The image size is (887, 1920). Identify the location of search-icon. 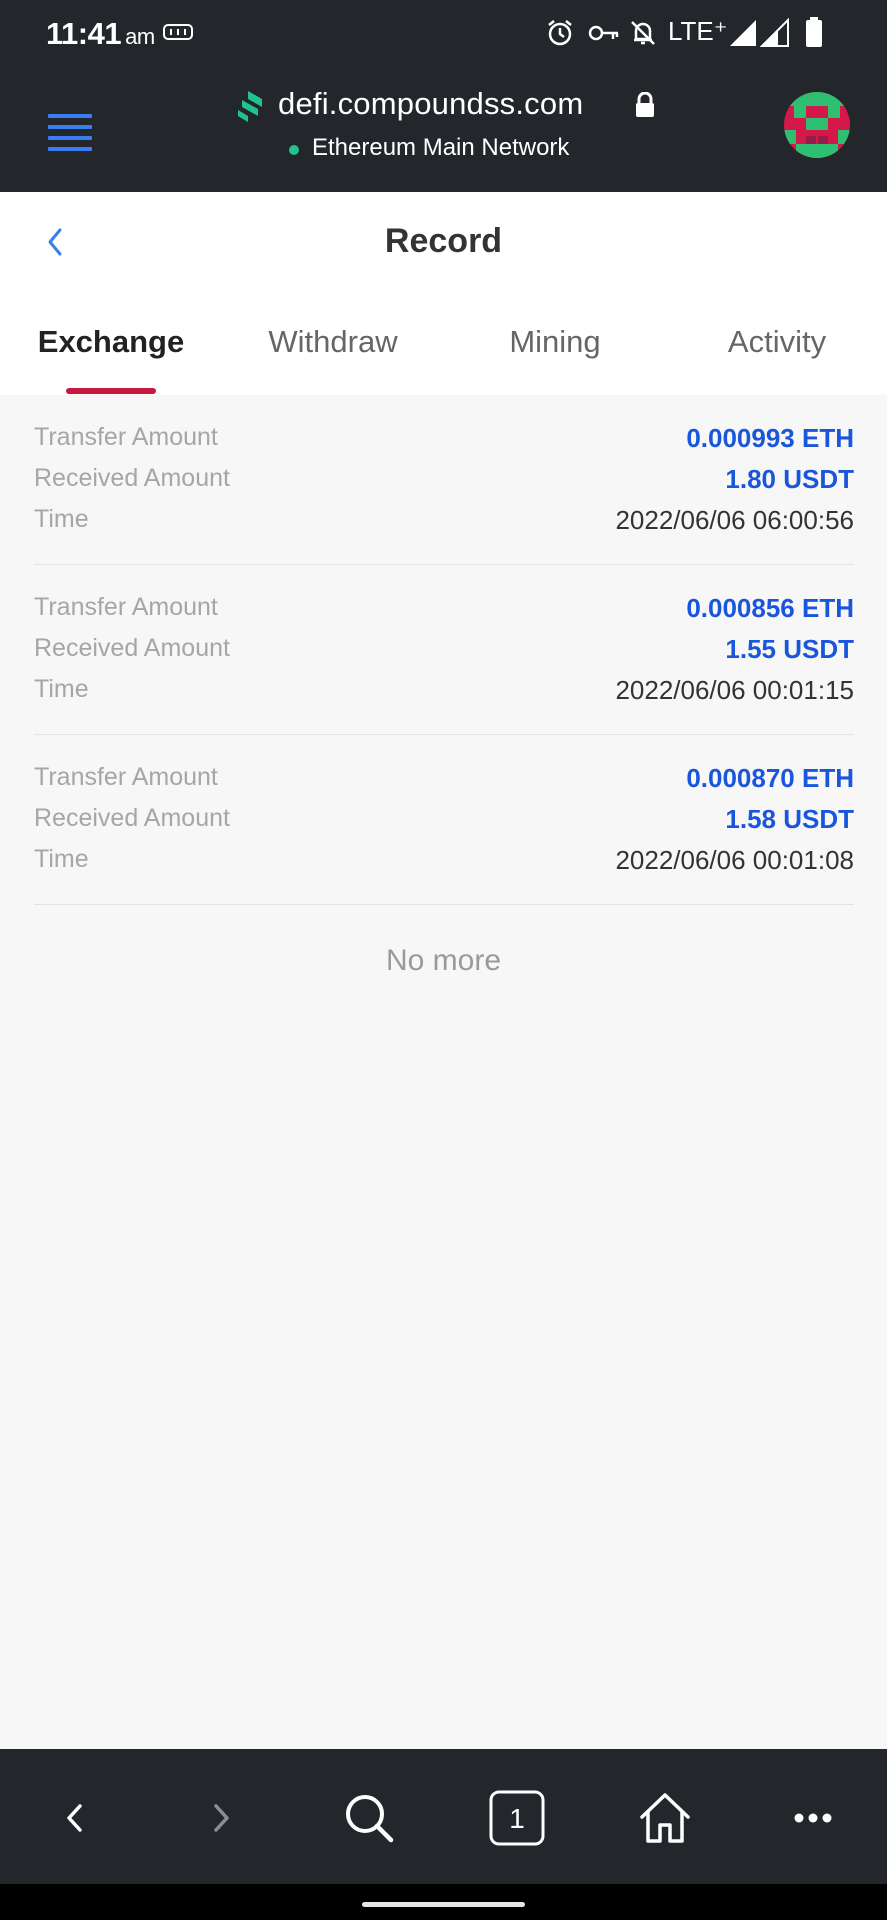
(370, 1819).